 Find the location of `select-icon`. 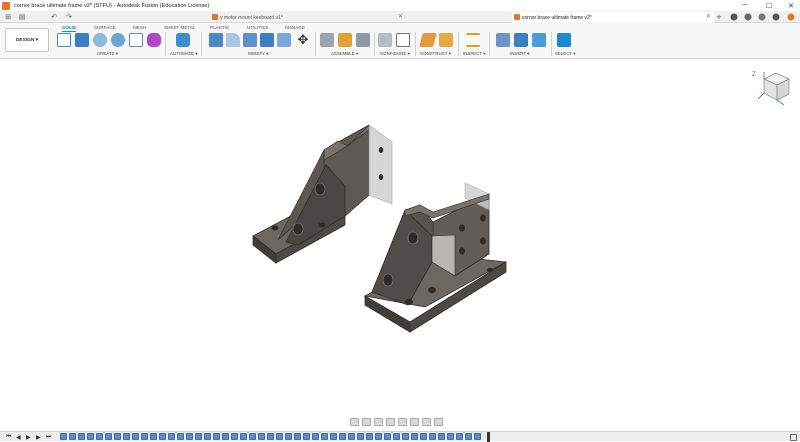

select-icon is located at coordinates (564, 40).